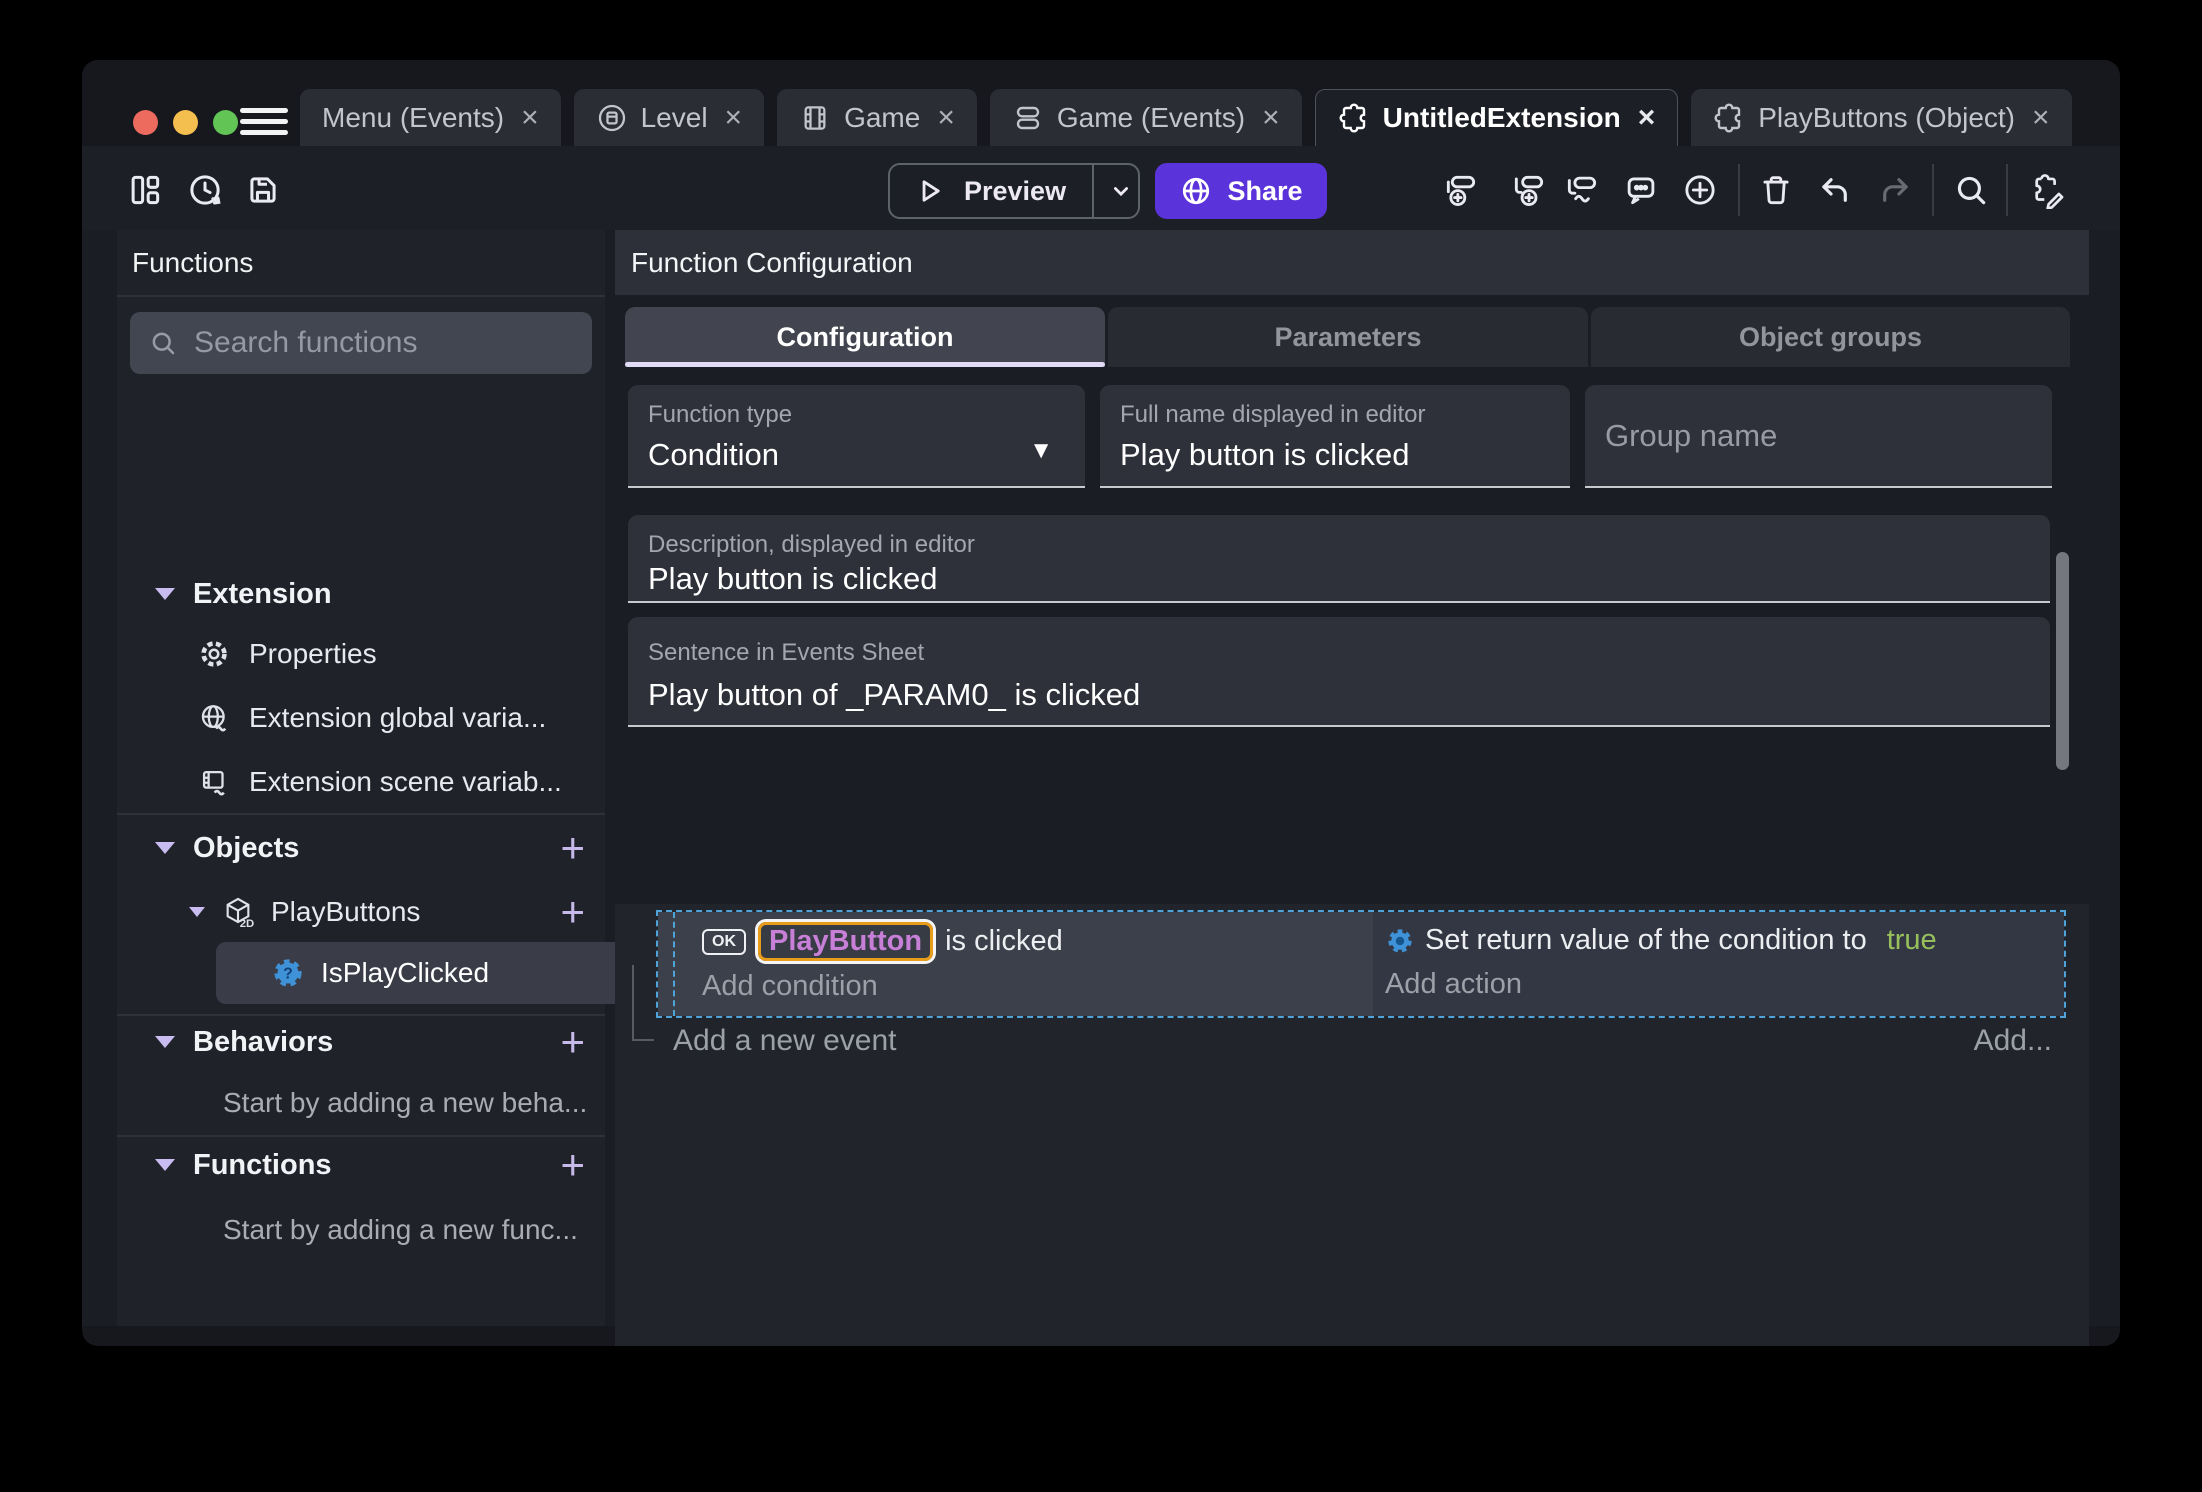 This screenshot has width=2202, height=1492. I want to click on scene-icon, so click(611, 117).